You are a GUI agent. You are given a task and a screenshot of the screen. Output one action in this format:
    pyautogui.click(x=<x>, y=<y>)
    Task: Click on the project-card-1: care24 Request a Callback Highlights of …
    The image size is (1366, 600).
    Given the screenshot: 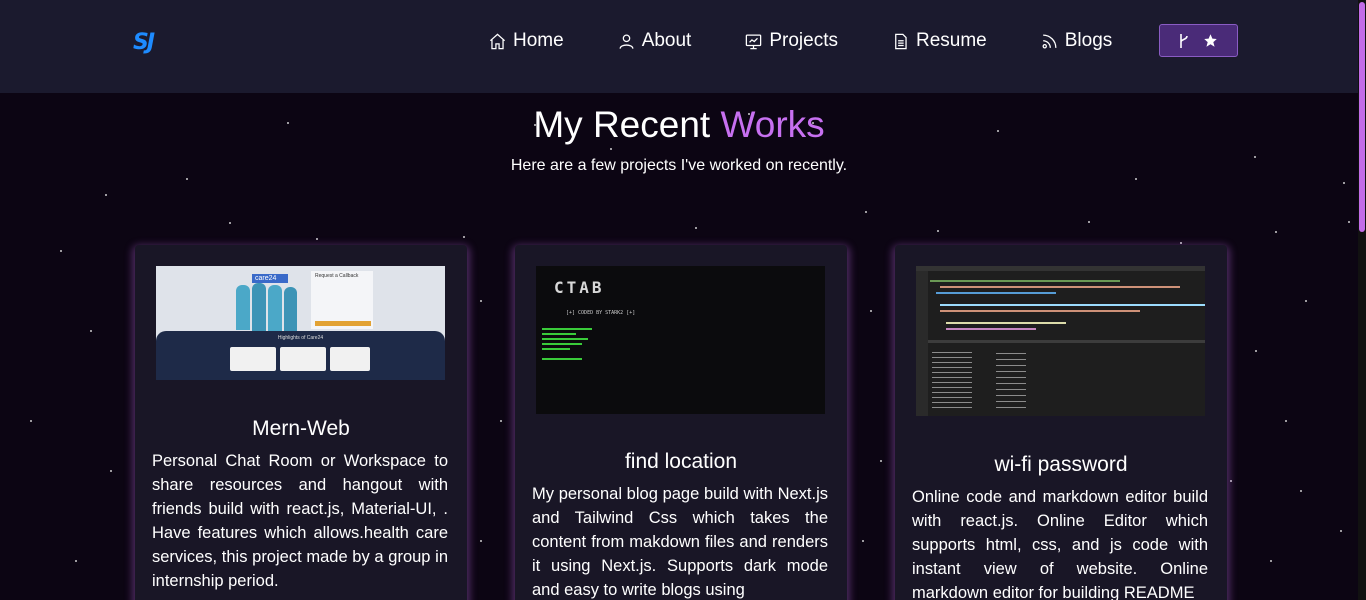 What is the action you would take?
    pyautogui.click(x=301, y=422)
    